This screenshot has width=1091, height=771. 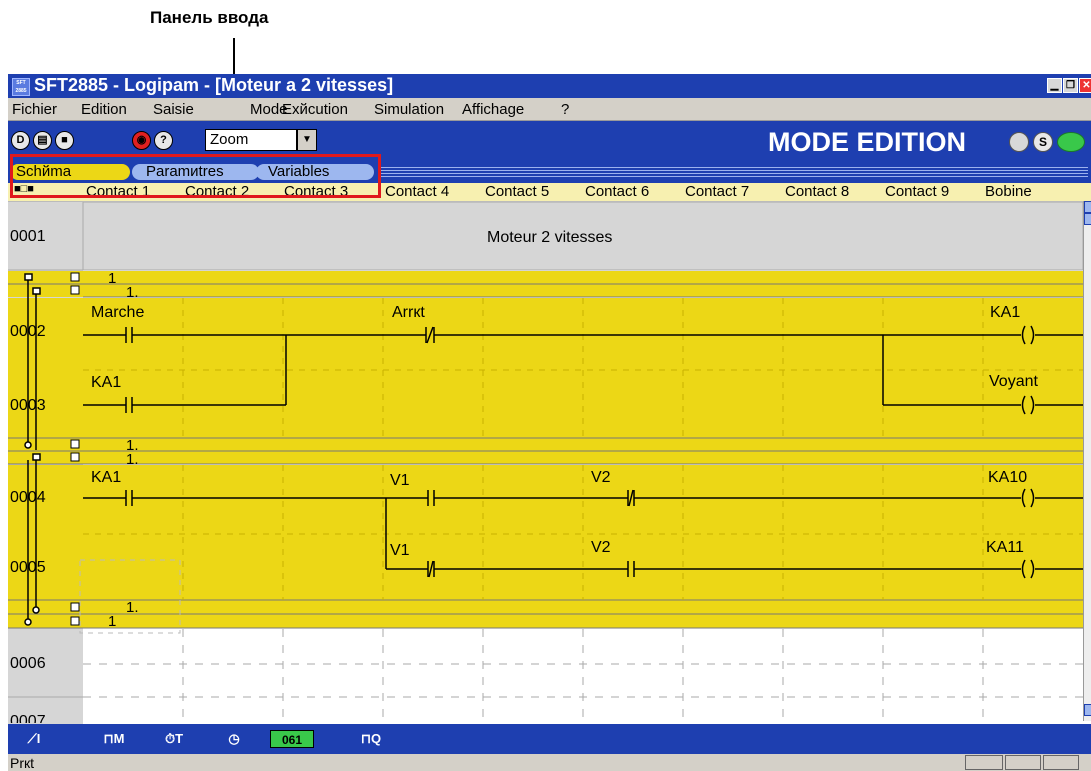 What do you see at coordinates (20, 140) in the screenshot?
I see `new-icon: D` at bounding box center [20, 140].